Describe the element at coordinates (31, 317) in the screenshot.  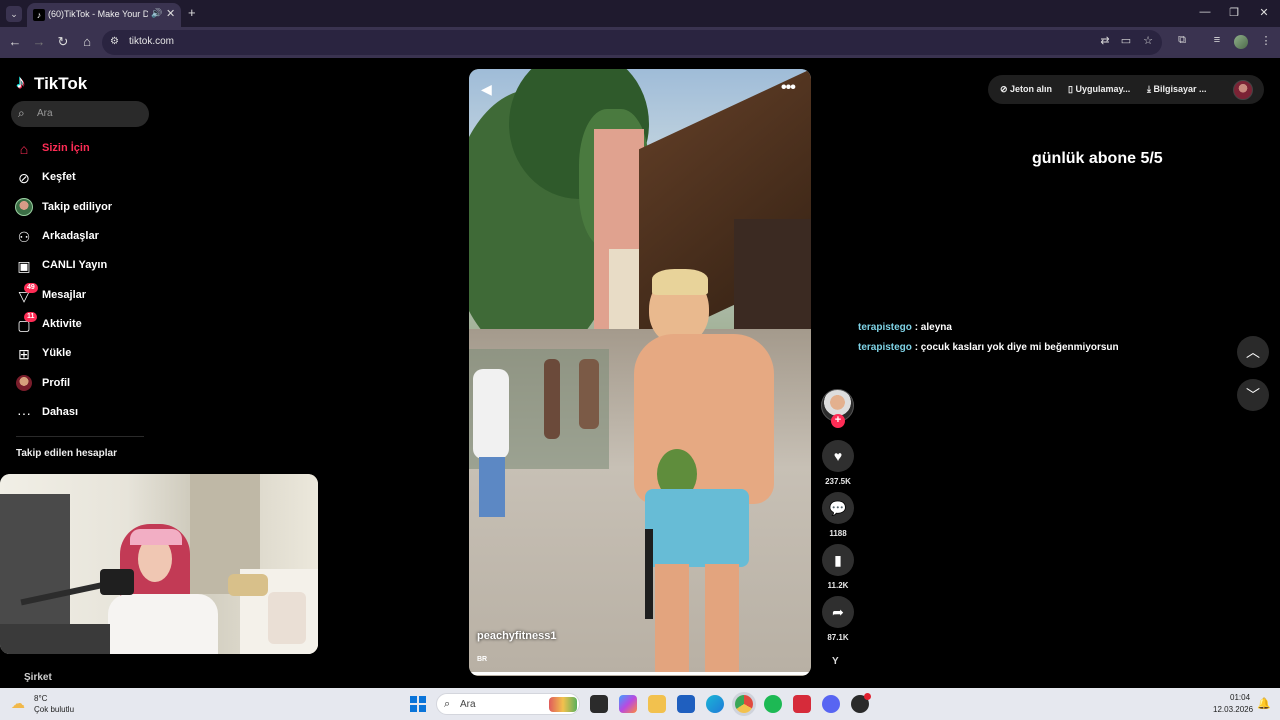
I see `activity-badge: 11` at that location.